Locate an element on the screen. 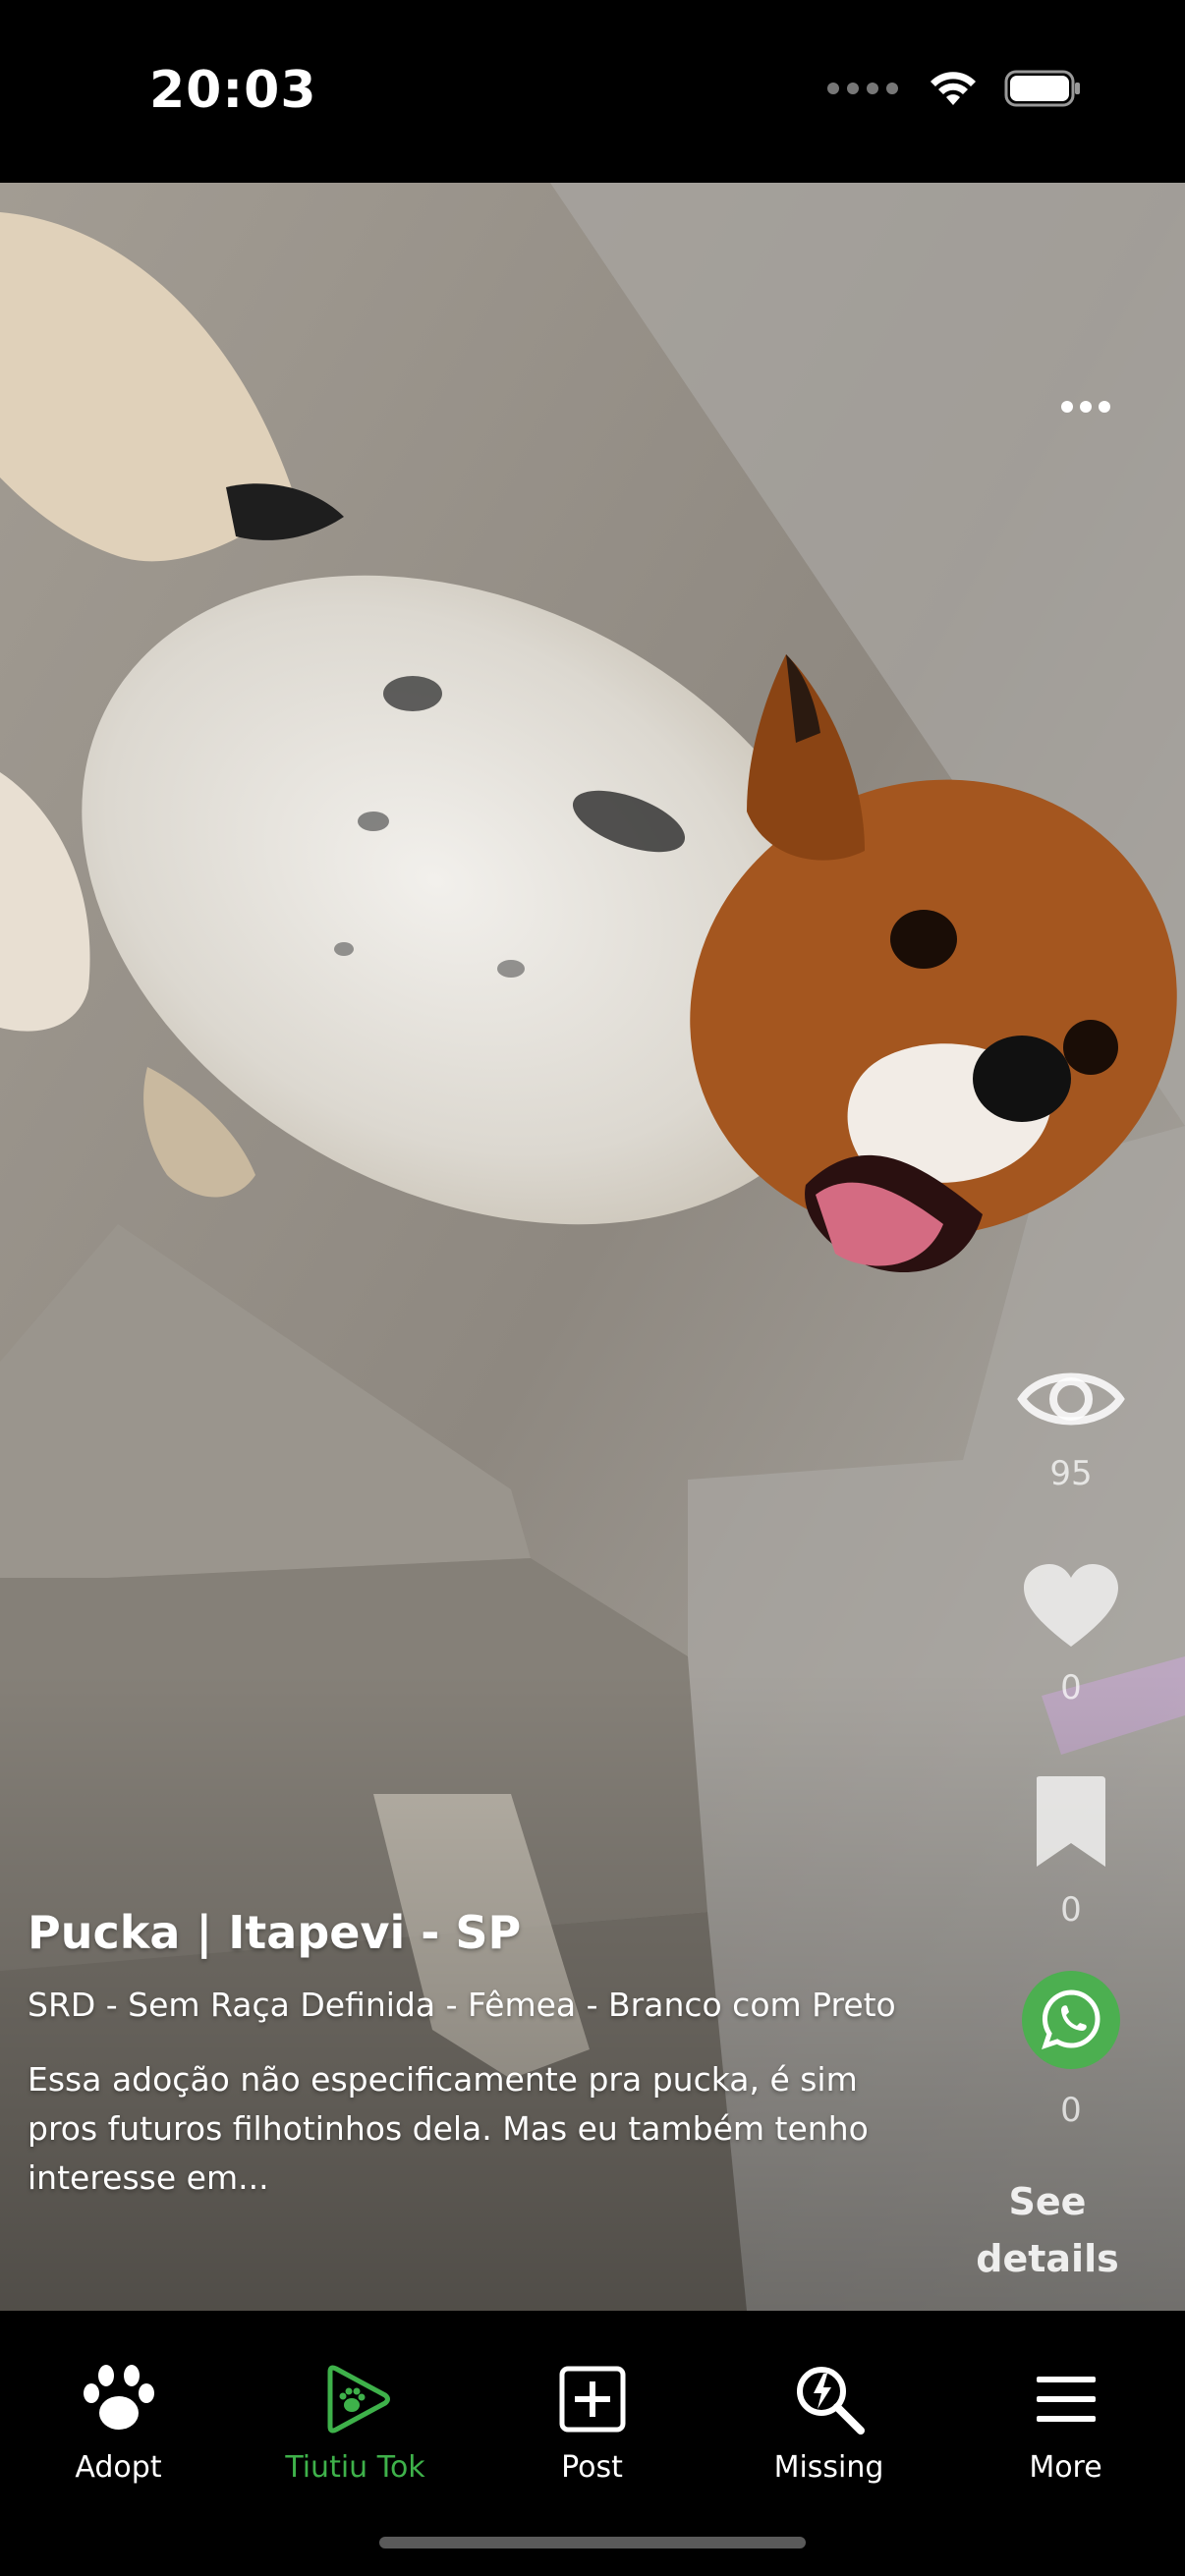 This screenshot has width=1185, height=2576. nav-item-missing: Missing is located at coordinates (829, 2399).